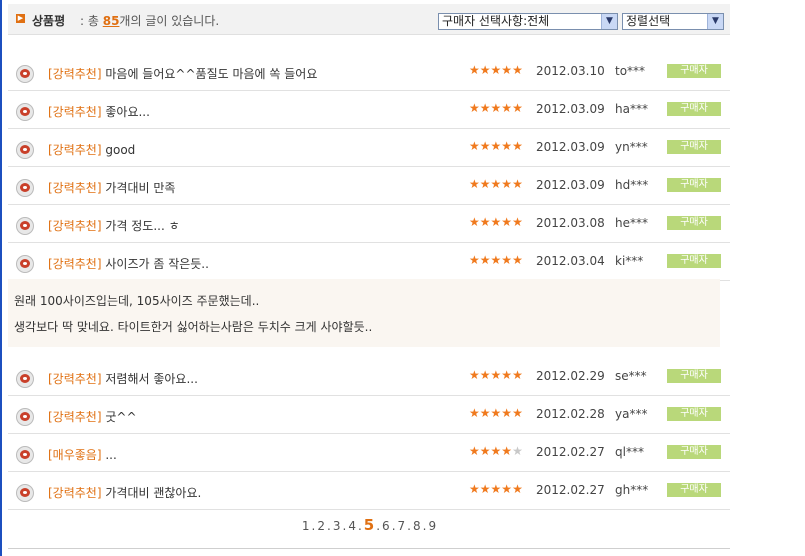  What do you see at coordinates (629, 261) in the screenshot?
I see `reviewer-id: ki***` at bounding box center [629, 261].